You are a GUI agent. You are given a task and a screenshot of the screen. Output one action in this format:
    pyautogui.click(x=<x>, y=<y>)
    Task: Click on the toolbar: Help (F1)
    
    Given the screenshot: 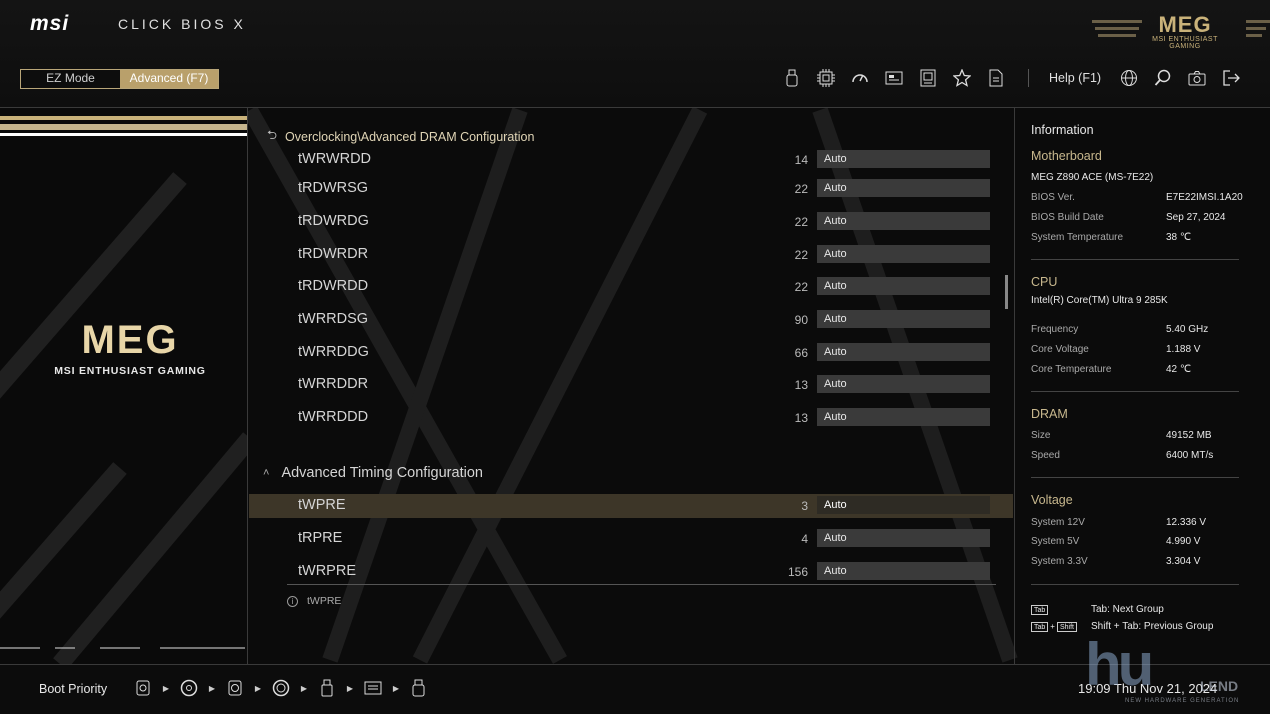 What is the action you would take?
    pyautogui.click(x=1018, y=78)
    